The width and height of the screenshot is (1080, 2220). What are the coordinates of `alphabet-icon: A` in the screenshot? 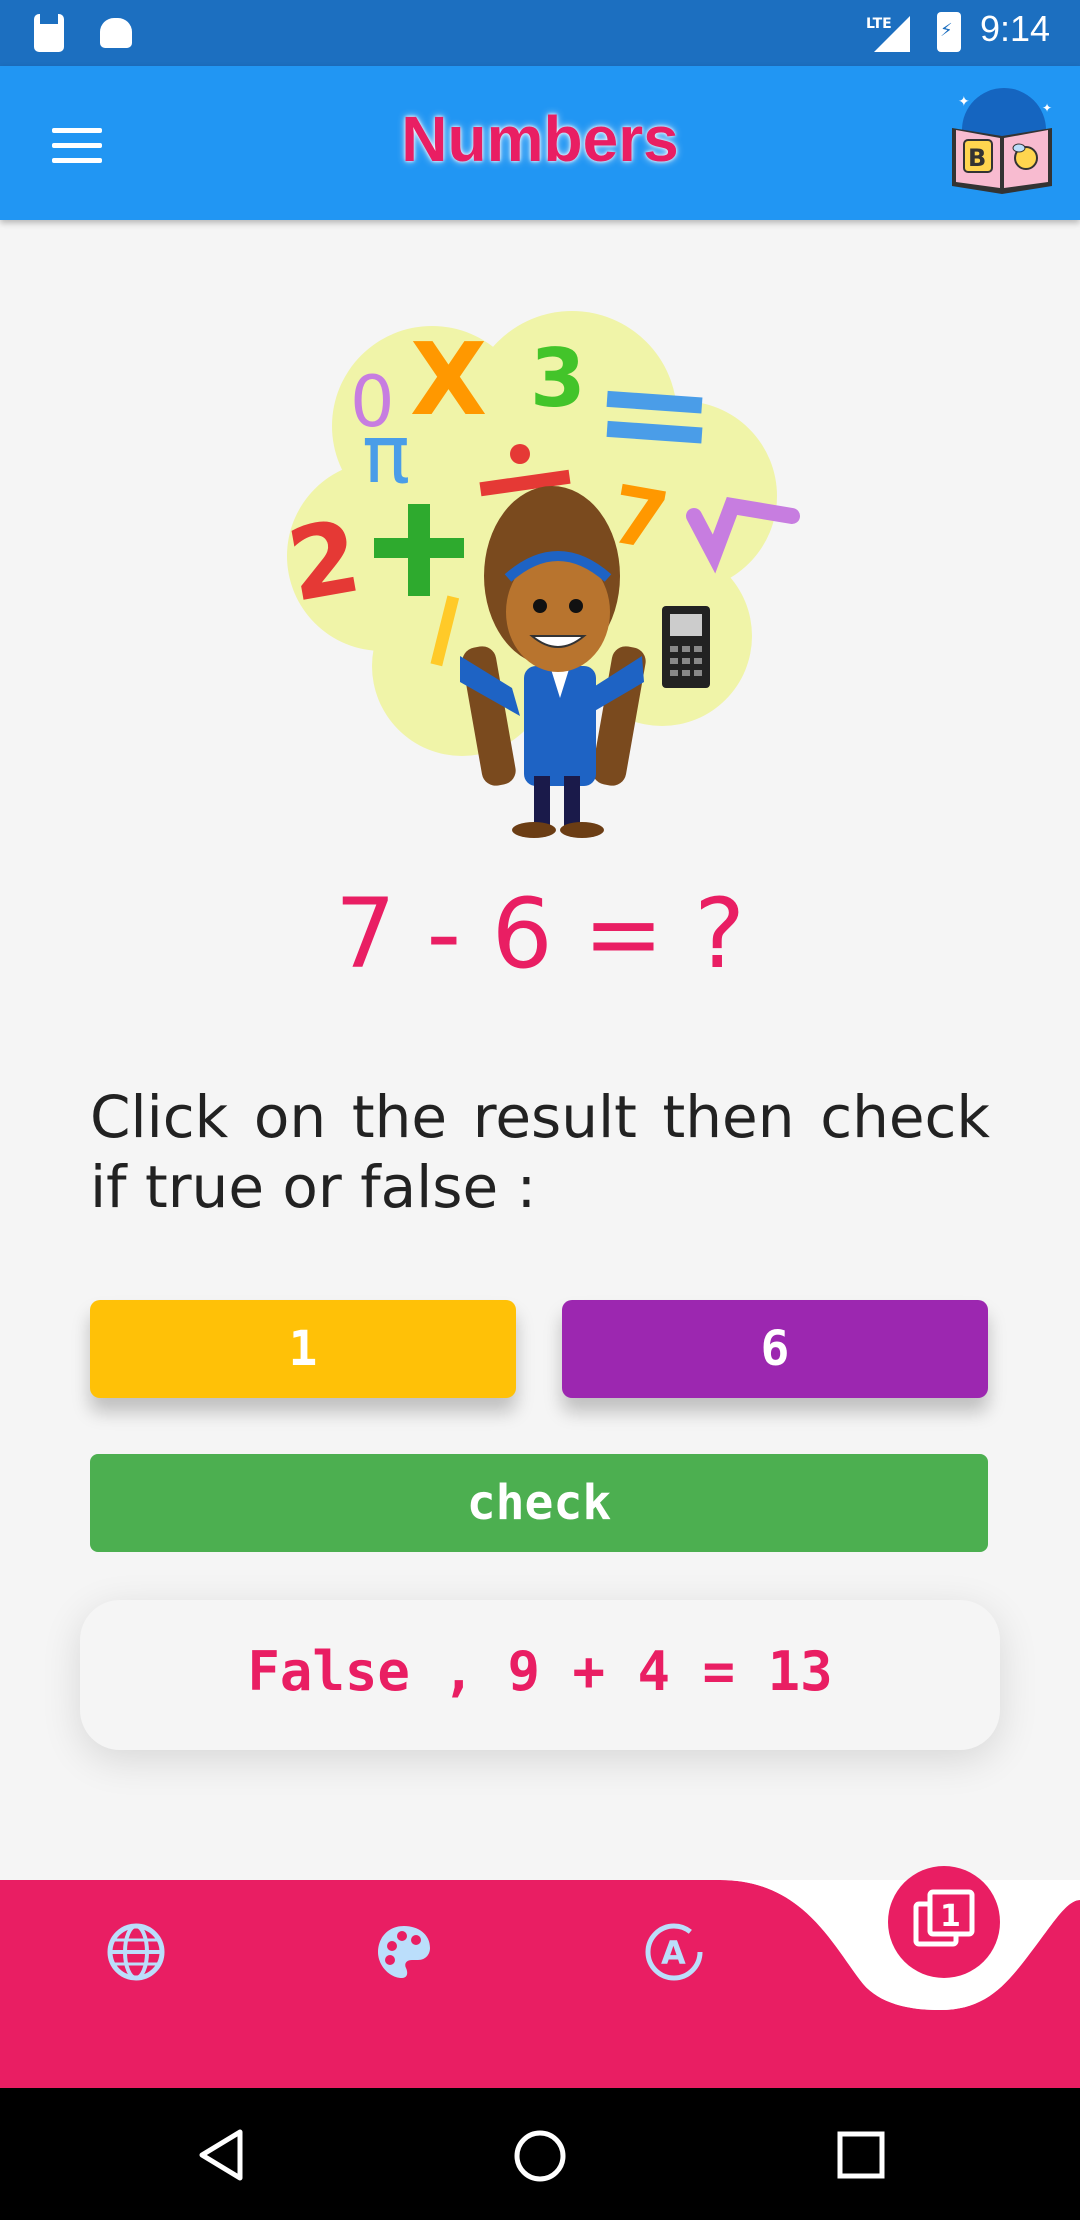 It's located at (674, 1952).